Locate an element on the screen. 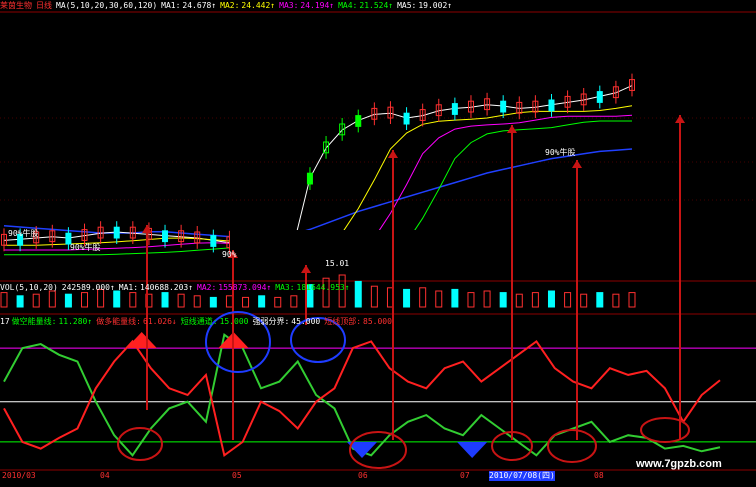  ma-label-0: MA1: is located at coordinates (171, 5).